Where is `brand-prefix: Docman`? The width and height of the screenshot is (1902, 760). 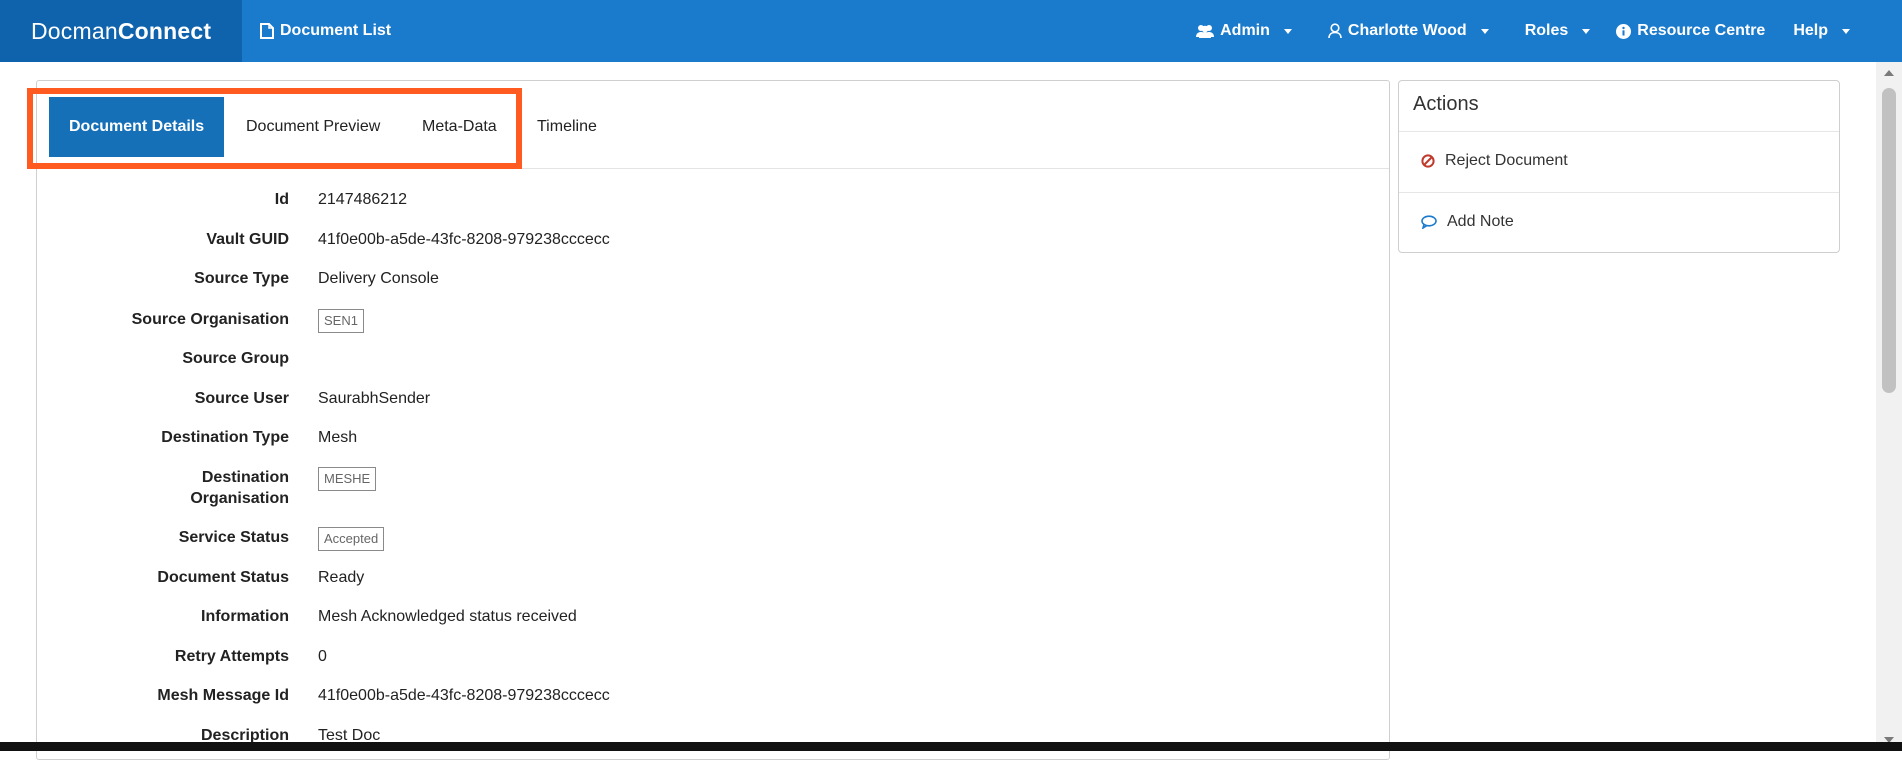
brand-prefix: Docman is located at coordinates (74, 30).